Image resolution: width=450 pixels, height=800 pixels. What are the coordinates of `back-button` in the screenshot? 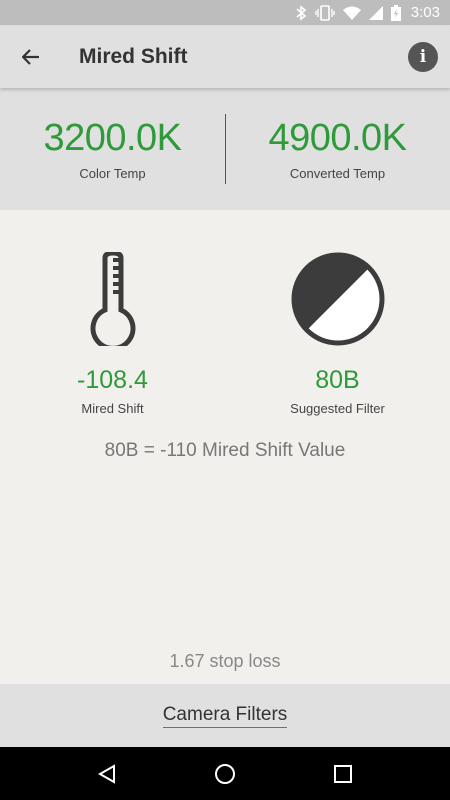 It's located at (31, 56).